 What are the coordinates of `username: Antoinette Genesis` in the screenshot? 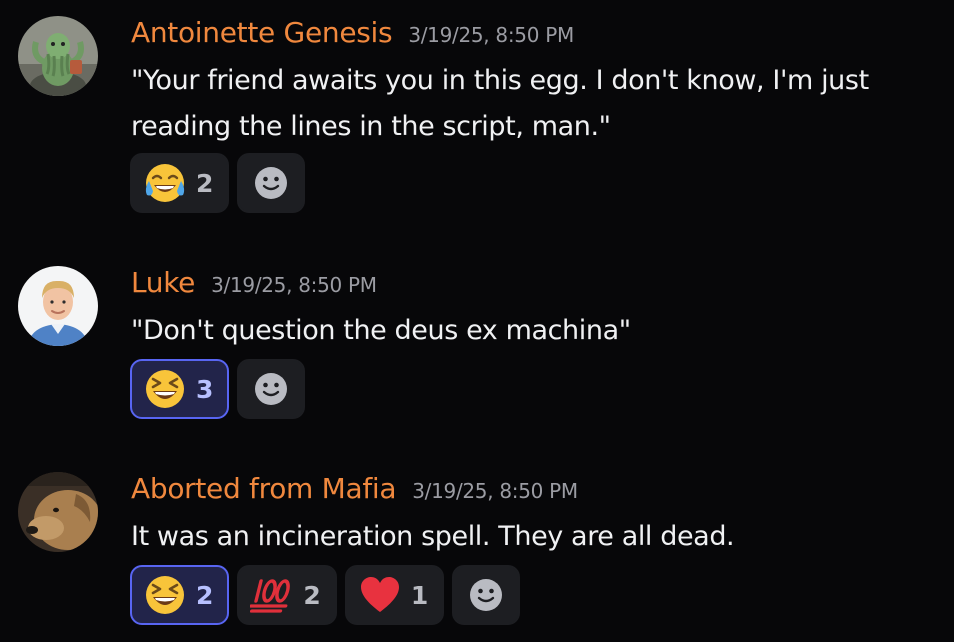 It's located at (262, 32).